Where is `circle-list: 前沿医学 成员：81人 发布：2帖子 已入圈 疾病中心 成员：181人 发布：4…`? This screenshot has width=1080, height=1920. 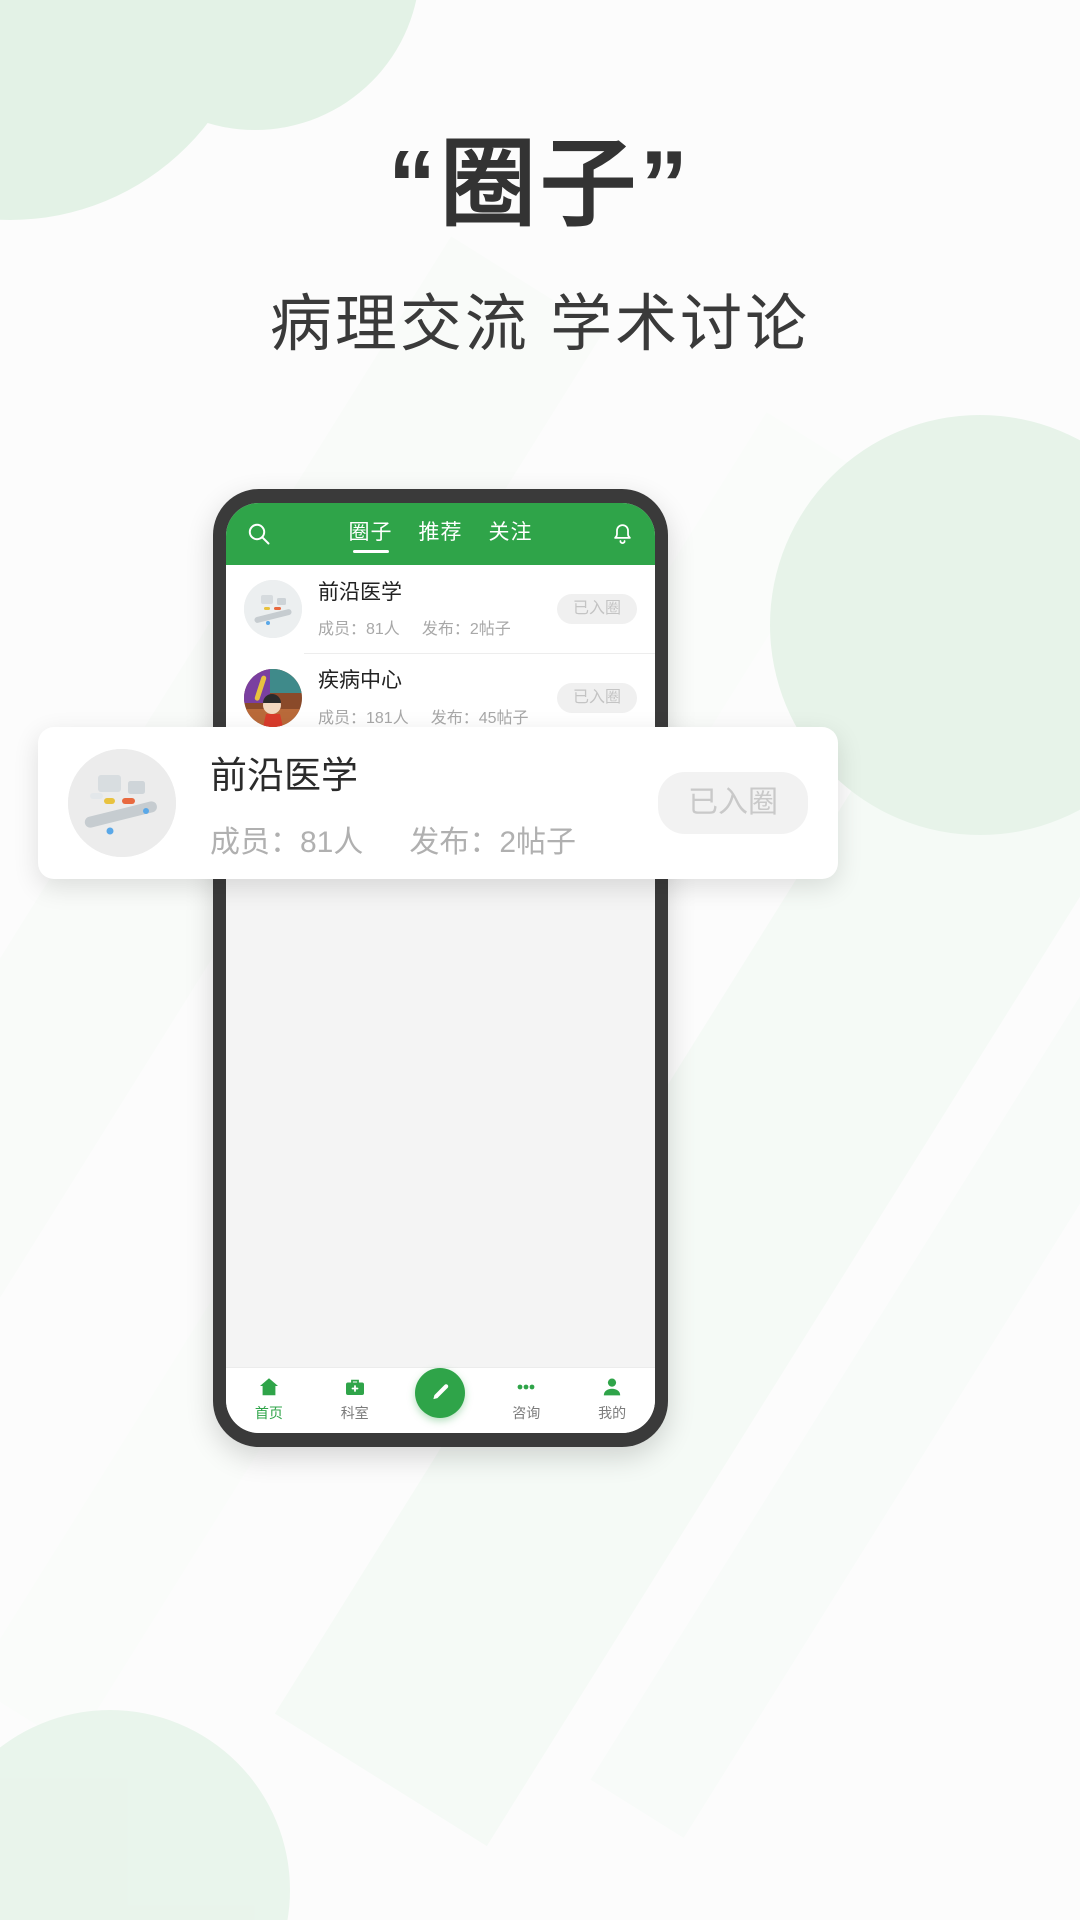 circle-list: 前沿医学 成员：81人 发布：2帖子 已入圈 疾病中心 成员：181人 发布：4… is located at coordinates (440, 653).